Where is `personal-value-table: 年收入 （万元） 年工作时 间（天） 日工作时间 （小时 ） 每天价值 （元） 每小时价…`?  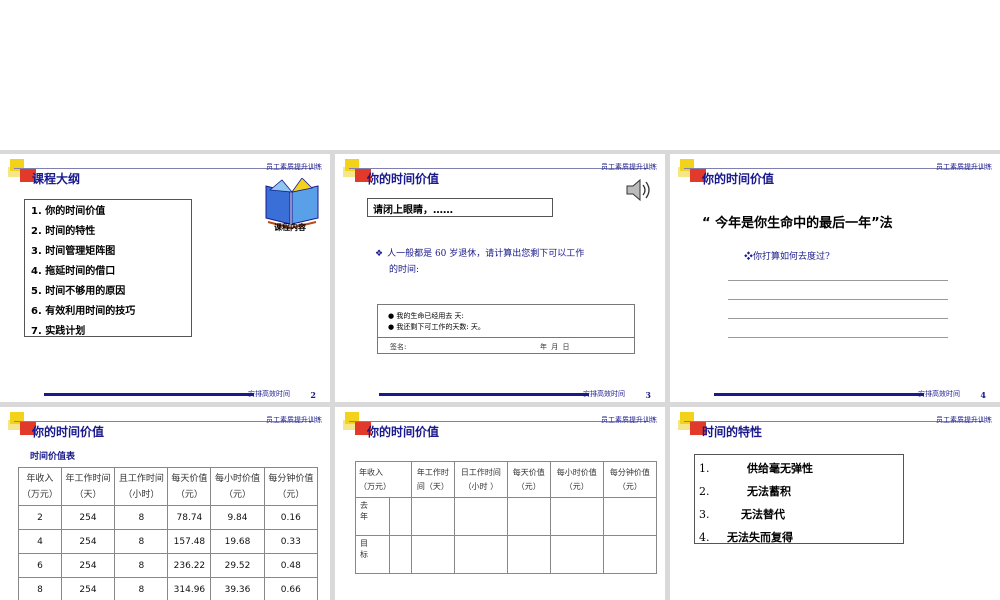 personal-value-table: 年收入 （万元） 年工作时 间（天） 日工作时间 （小时 ） 每天价值 （元） 每小时价… is located at coordinates (506, 517).